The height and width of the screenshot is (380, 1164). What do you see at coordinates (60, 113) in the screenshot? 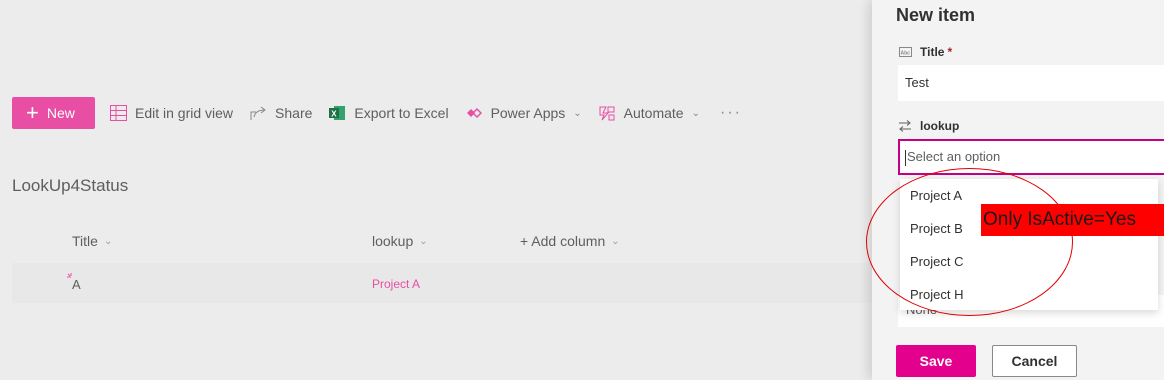
I see `new-button-label: New` at bounding box center [60, 113].